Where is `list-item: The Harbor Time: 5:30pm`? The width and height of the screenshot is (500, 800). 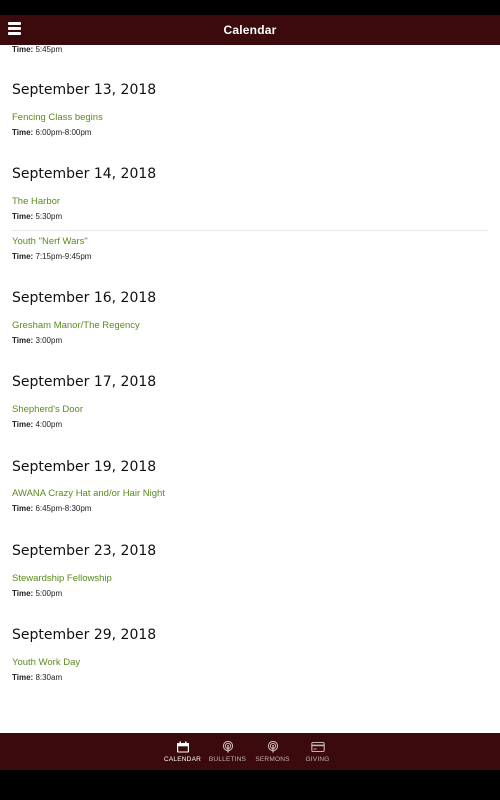 list-item: The Harbor Time: 5:30pm is located at coordinates (250, 208).